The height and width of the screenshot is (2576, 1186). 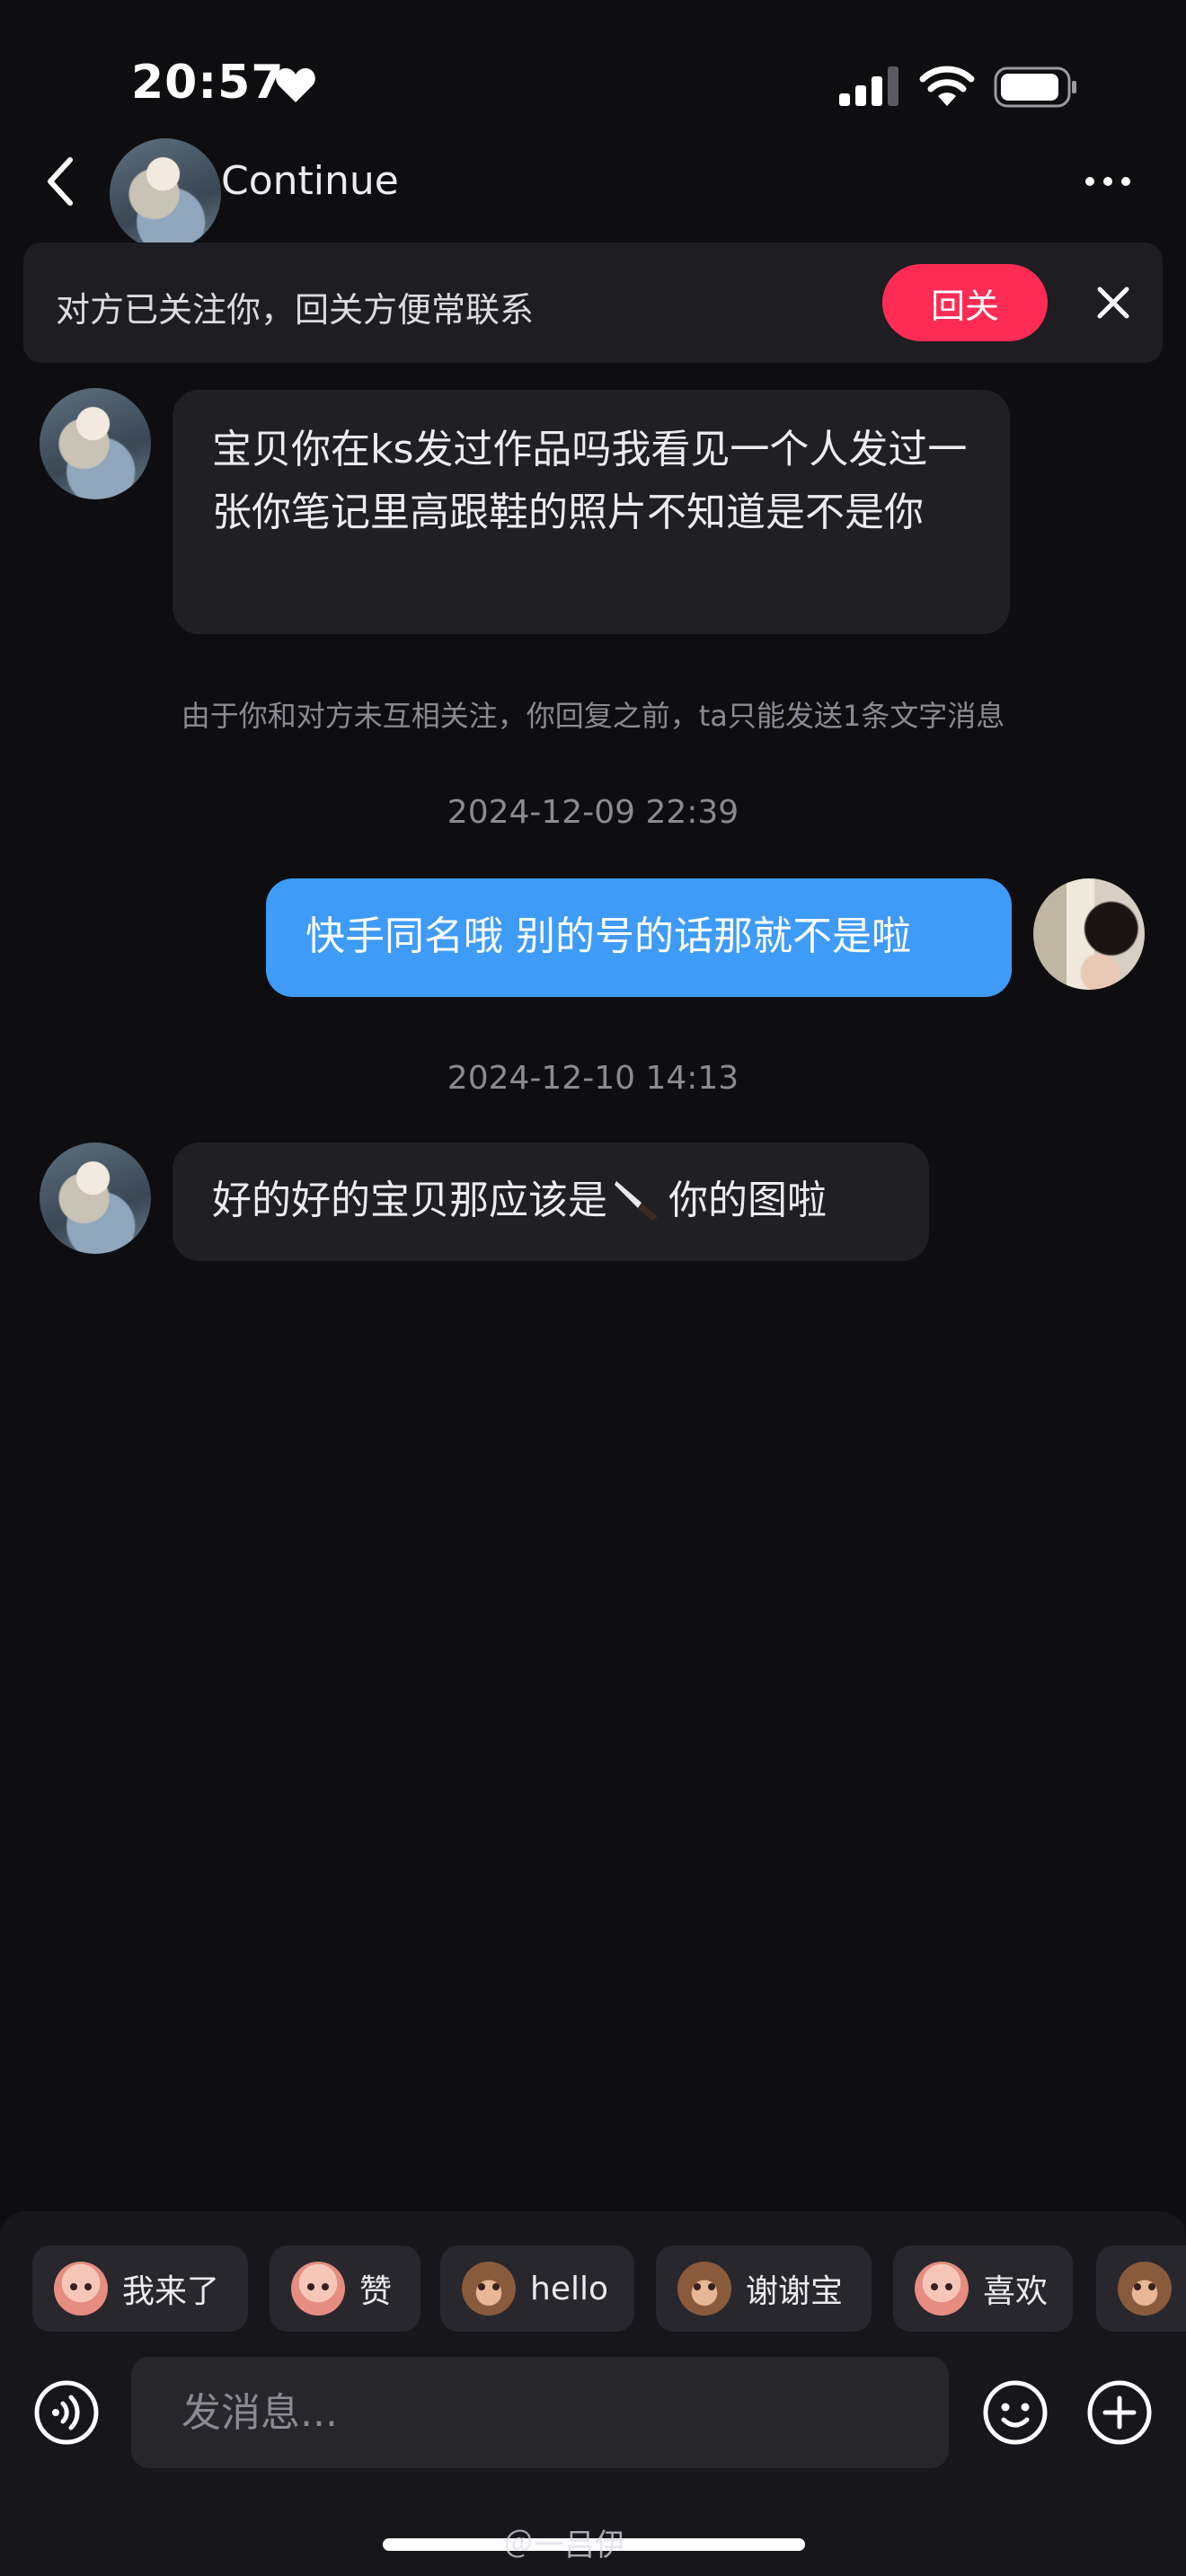 I want to click on battery-icon, so click(x=1035, y=87).